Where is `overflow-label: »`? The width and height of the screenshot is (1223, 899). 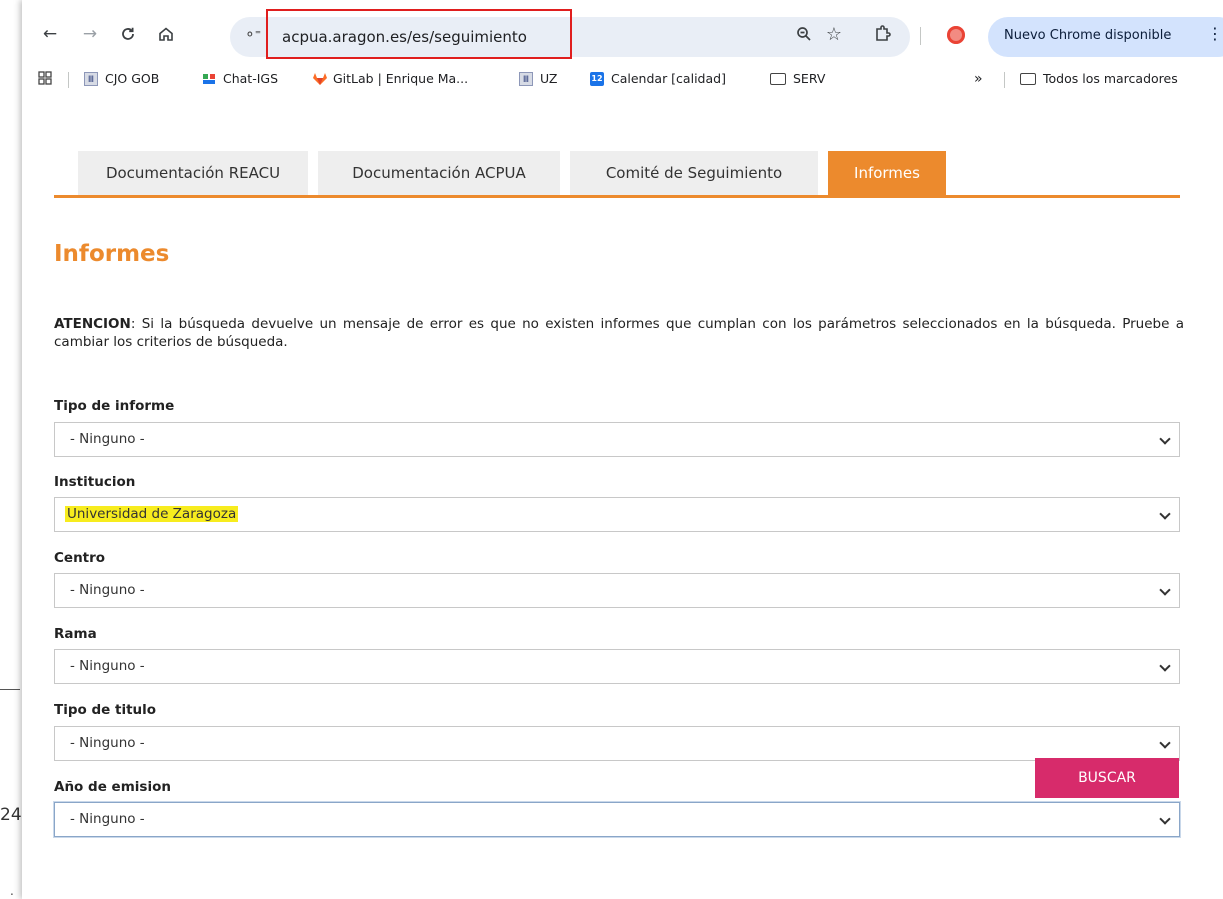
overflow-label: » is located at coordinates (978, 79).